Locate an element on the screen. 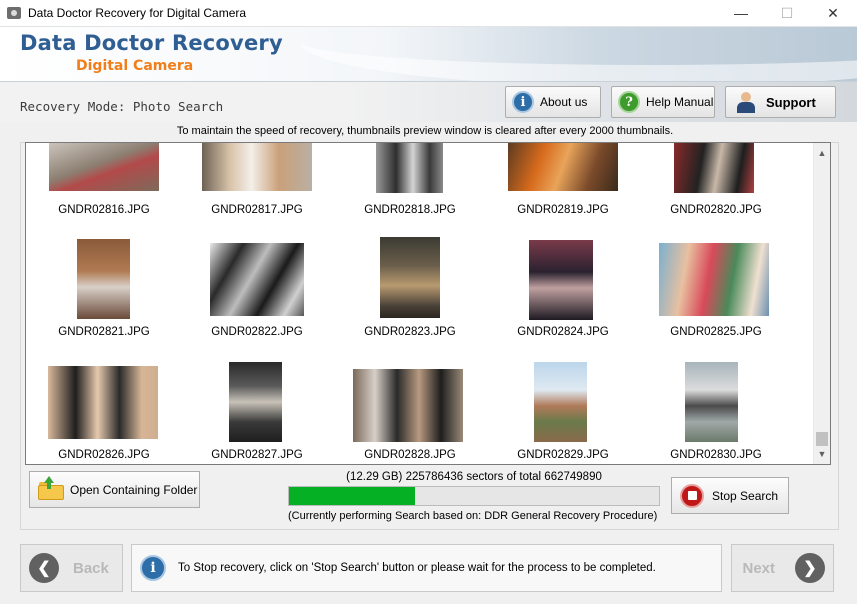 This screenshot has height=604, width=857. thumbnail-filename: GNDR02821.JPG is located at coordinates (104, 332).